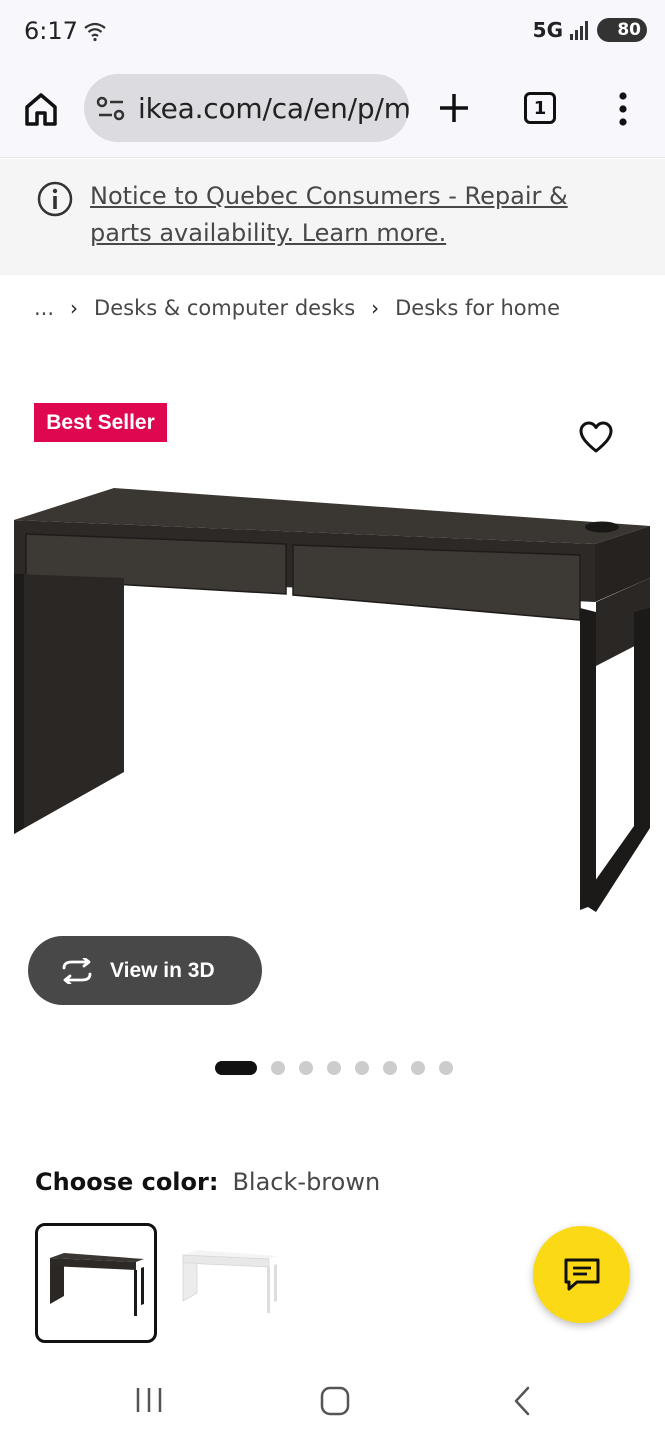 This screenshot has width=665, height=1440. I want to click on color-chooser: Choose color: Black-brown, so click(207, 1182).